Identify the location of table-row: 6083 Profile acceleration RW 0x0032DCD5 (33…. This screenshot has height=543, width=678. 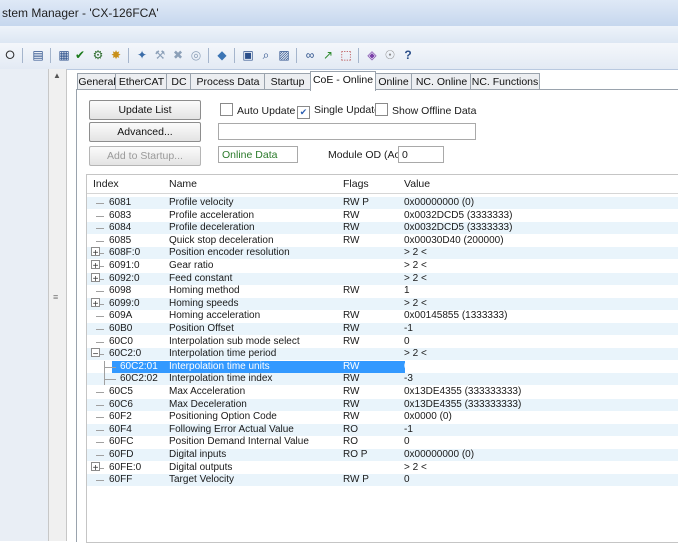
(382, 216).